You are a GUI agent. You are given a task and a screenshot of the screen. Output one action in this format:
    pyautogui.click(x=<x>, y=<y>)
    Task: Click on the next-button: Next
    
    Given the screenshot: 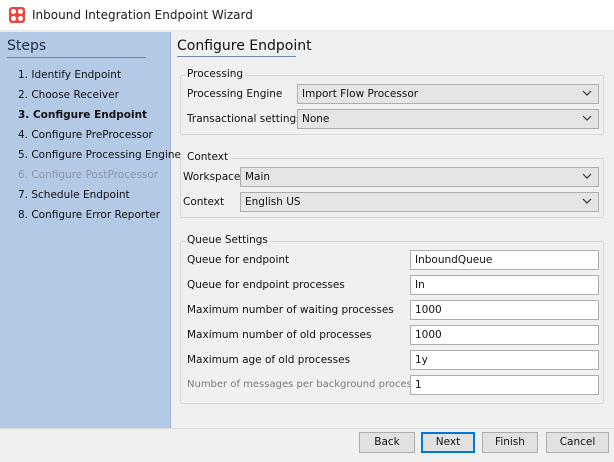 What is the action you would take?
    pyautogui.click(x=448, y=442)
    